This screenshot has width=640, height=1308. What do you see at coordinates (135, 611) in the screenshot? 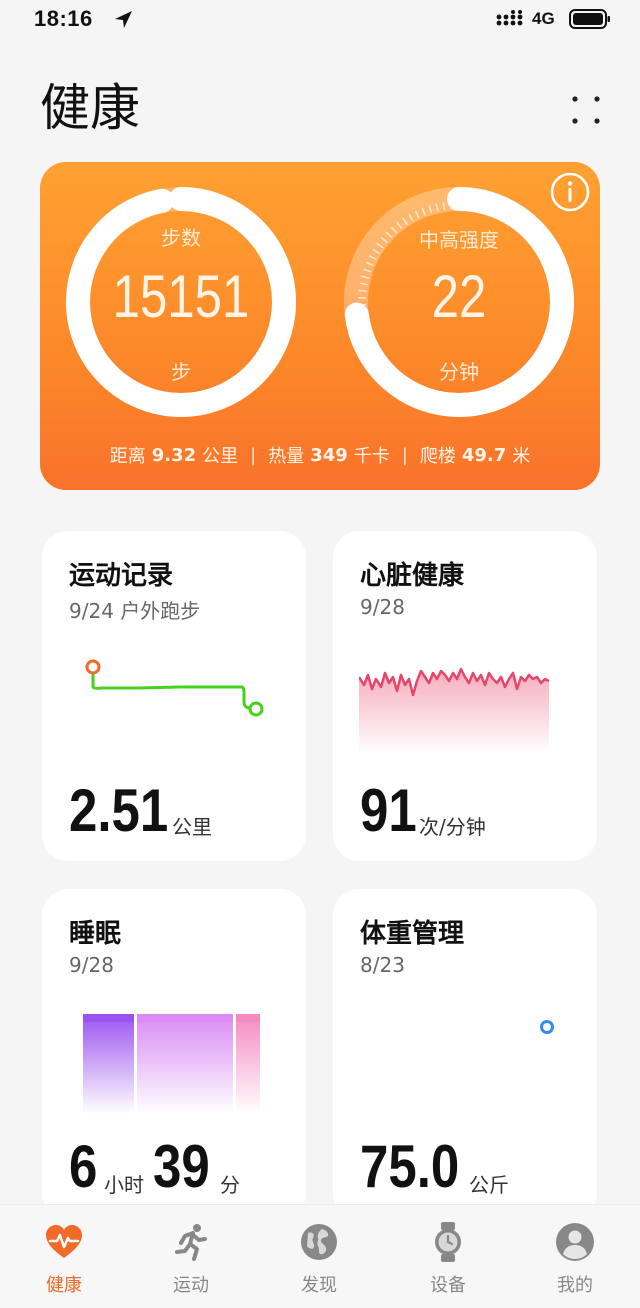
I see `card-subtitle: 9/24 户外跑步` at bounding box center [135, 611].